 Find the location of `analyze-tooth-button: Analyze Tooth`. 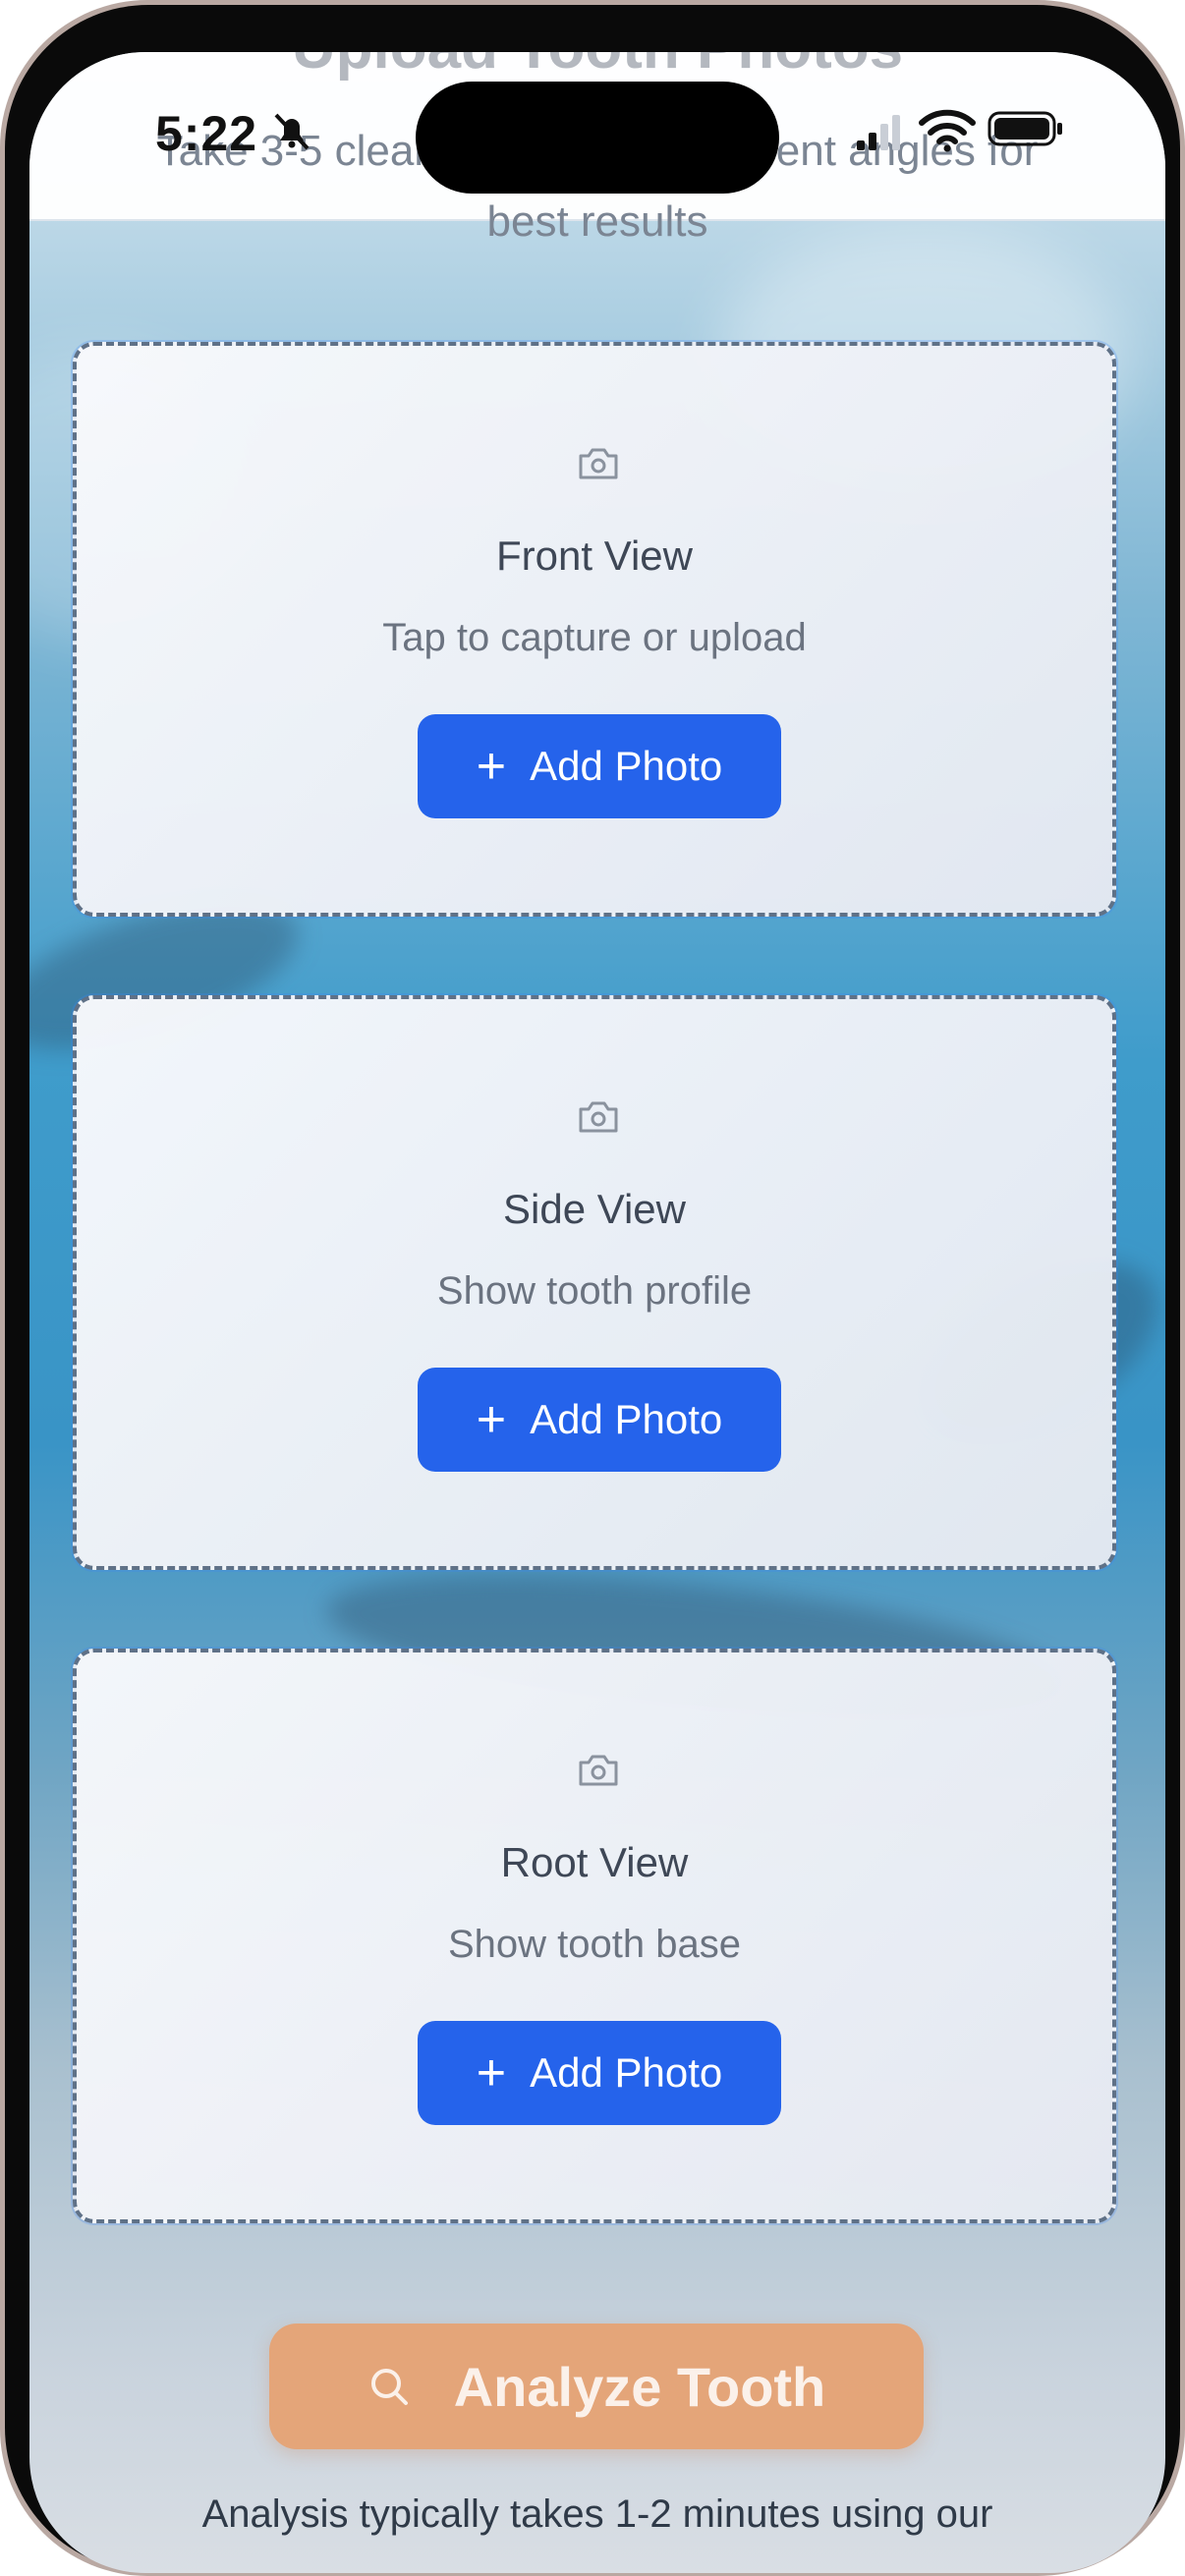

analyze-tooth-button: Analyze Tooth is located at coordinates (596, 2386).